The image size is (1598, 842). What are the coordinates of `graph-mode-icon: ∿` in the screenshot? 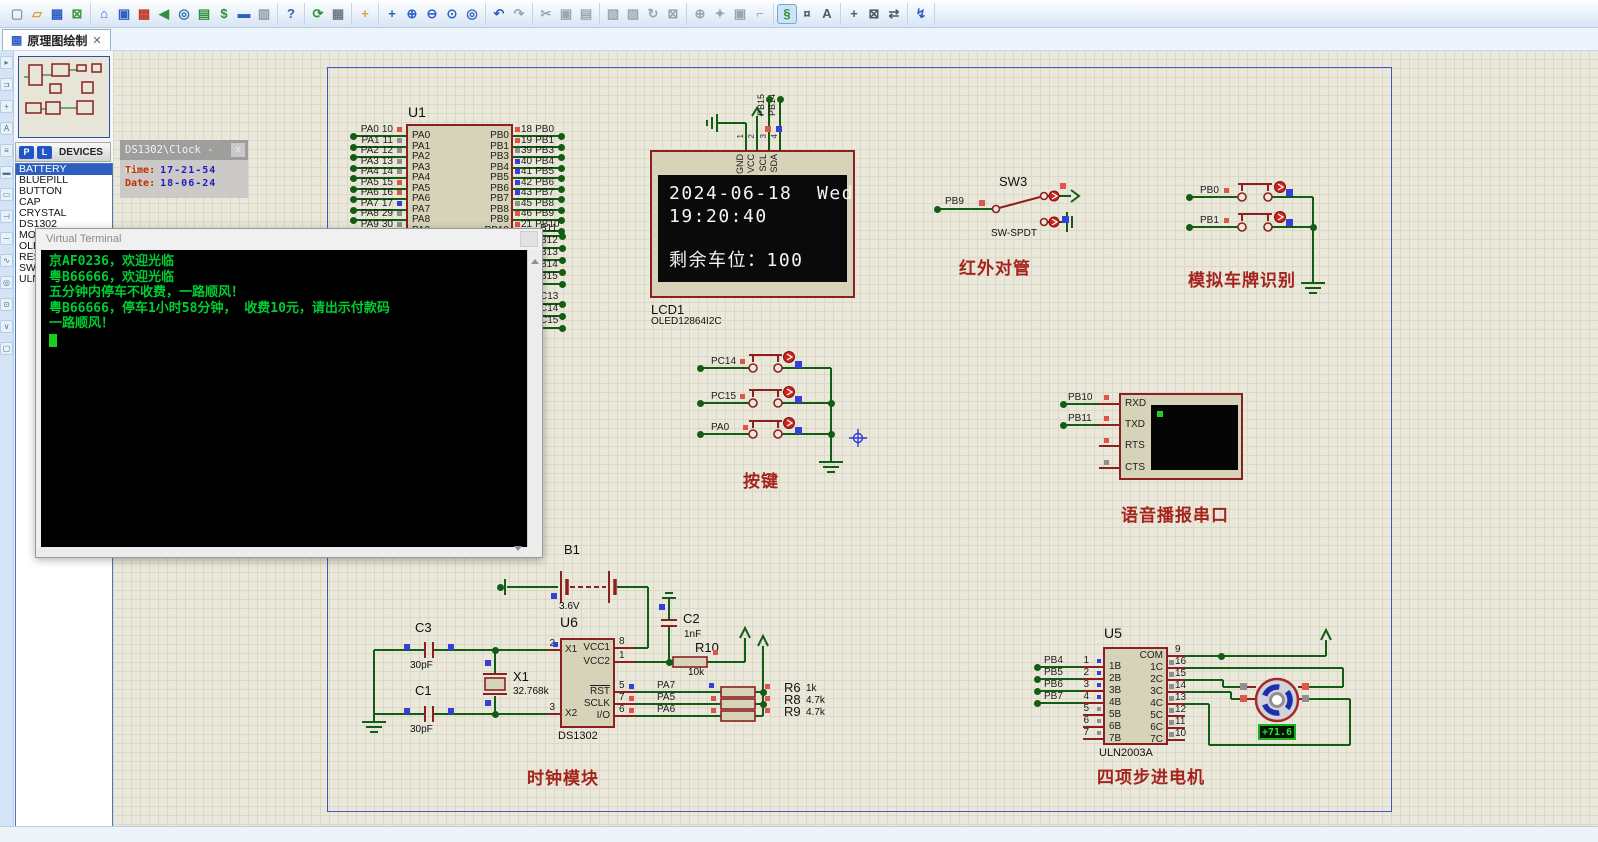 It's located at (6, 260).